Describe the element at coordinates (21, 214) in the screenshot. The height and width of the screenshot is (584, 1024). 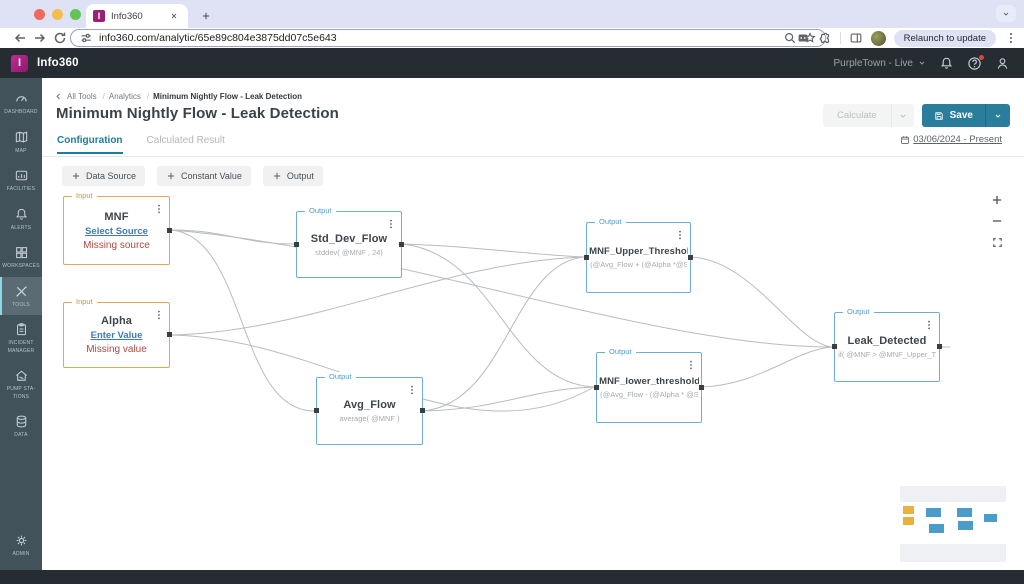
I see `alerts-bell-icon` at that location.